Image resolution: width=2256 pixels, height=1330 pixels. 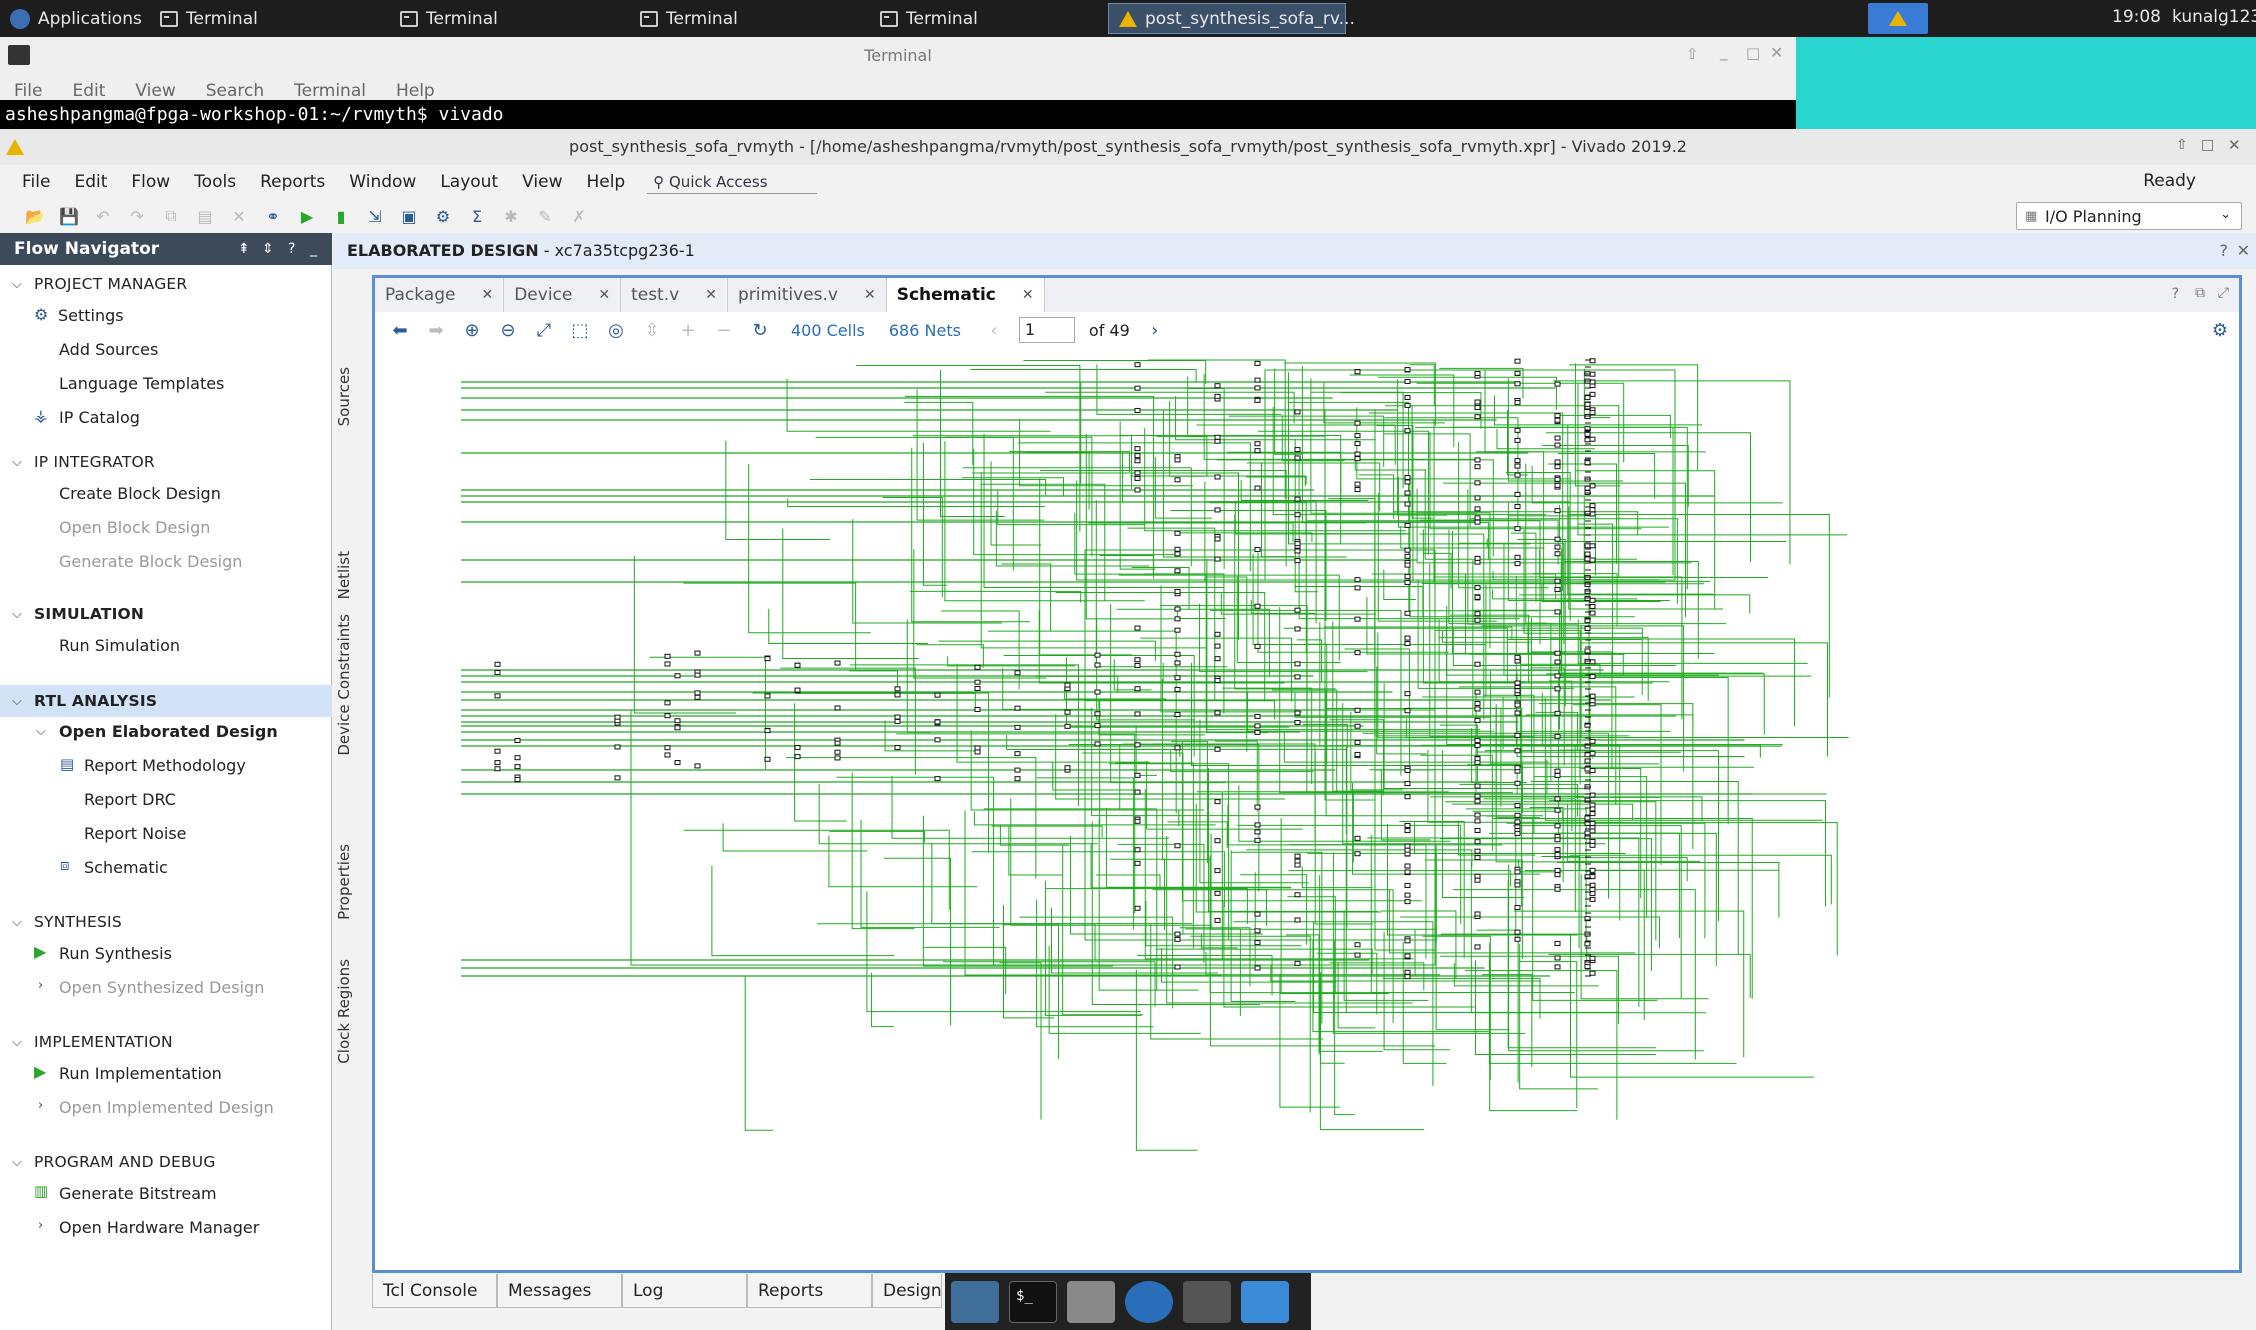 I want to click on zoom-area-icon: ⬚, so click(x=580, y=330).